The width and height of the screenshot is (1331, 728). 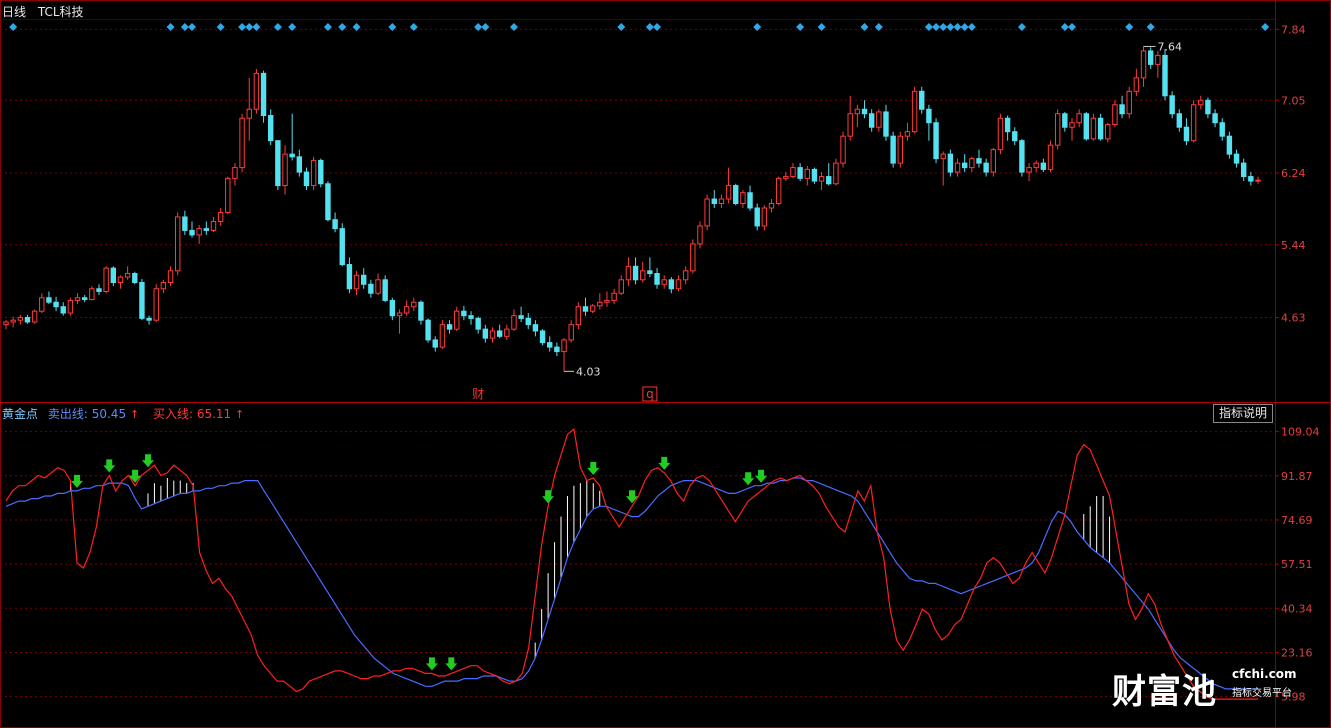 What do you see at coordinates (1293, 317) in the screenshot?
I see `price-tick-label: 4.63` at bounding box center [1293, 317].